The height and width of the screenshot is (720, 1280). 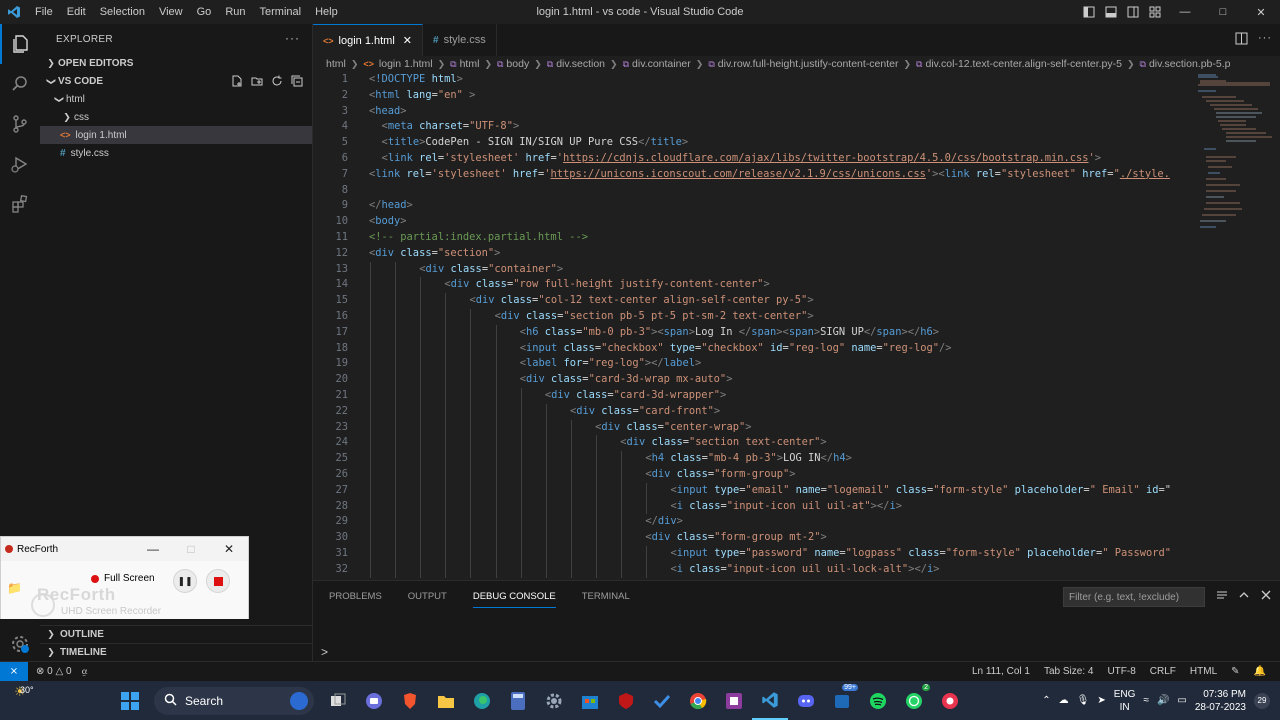 I want to click on notifications-bell-icon: 🔔, so click(x=1260, y=671).